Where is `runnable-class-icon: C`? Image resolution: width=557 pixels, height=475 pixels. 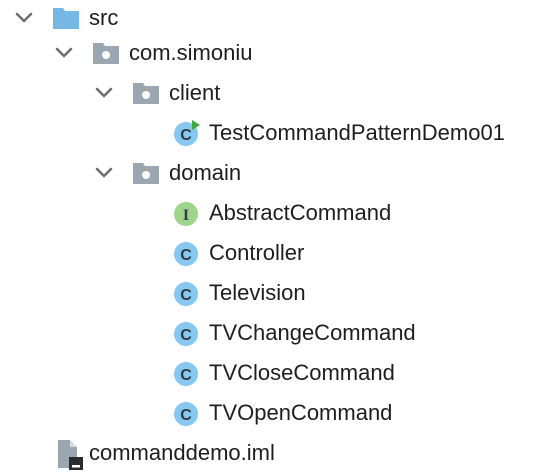
runnable-class-icon: C is located at coordinates (187, 133).